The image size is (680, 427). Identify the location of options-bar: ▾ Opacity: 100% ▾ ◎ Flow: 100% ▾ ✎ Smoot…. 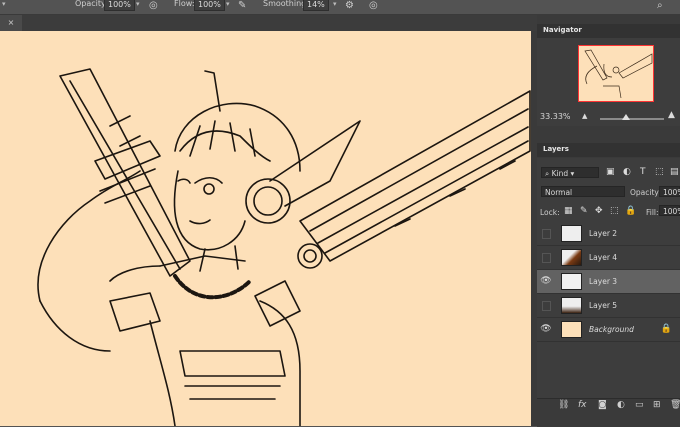
(340, 7).